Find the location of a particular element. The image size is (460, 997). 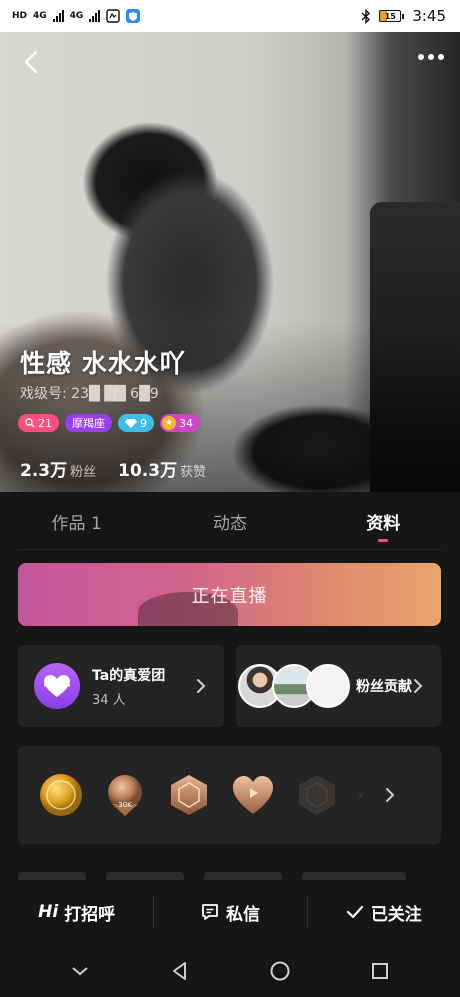

fan-club-title: Ta的真爱团 is located at coordinates (129, 675).